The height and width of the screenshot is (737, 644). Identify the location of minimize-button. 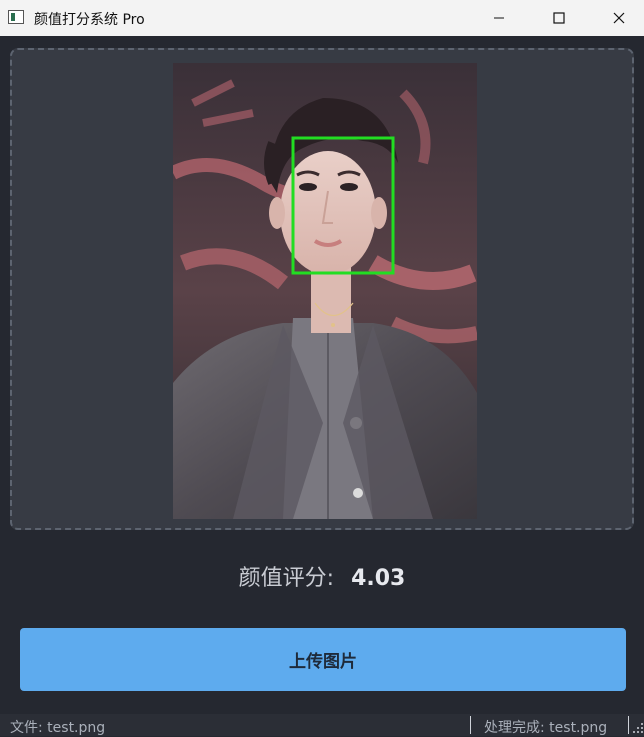
(499, 18).